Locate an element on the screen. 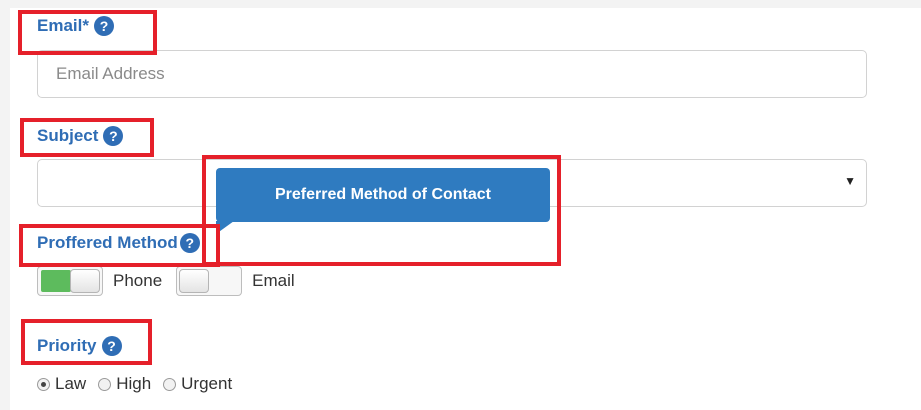 The width and height of the screenshot is (921, 410). phone-toggle is located at coordinates (70, 281).